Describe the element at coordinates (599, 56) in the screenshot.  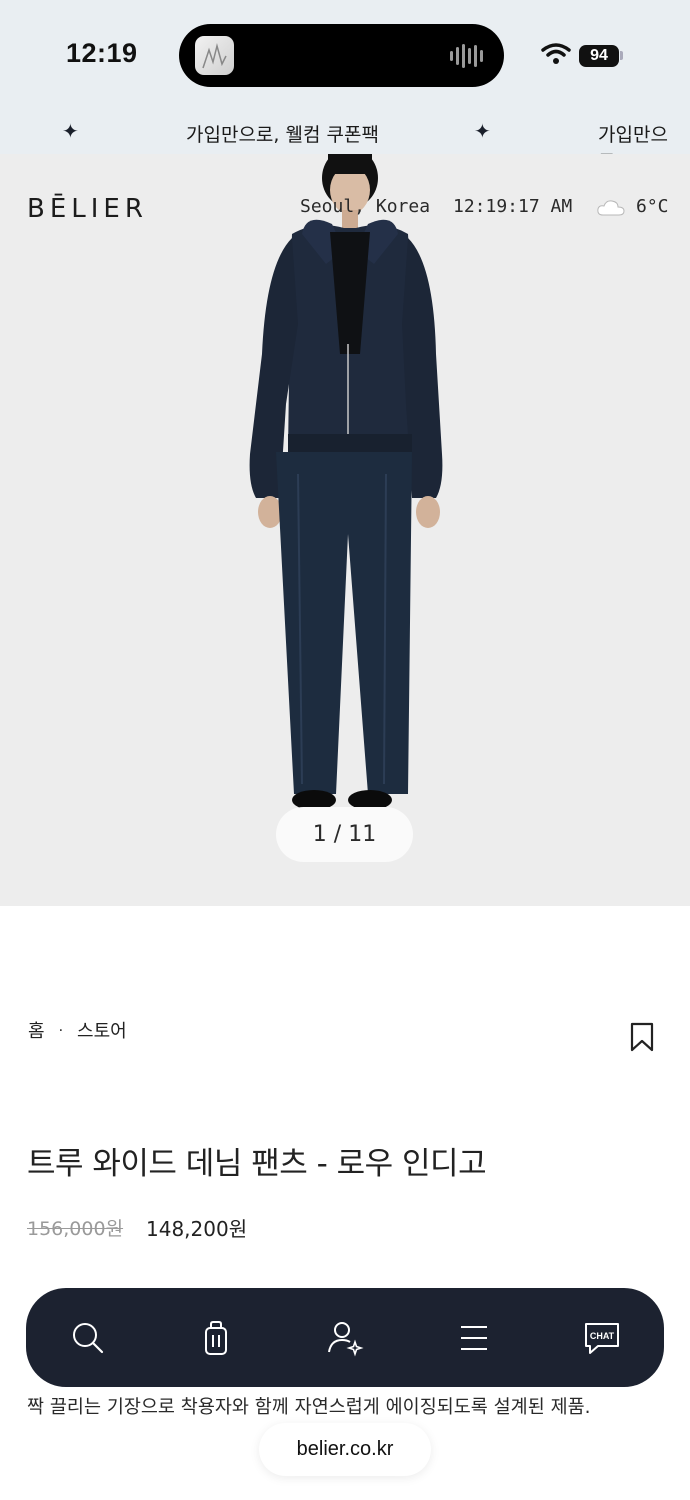
I see `battery-indicator: 94` at that location.